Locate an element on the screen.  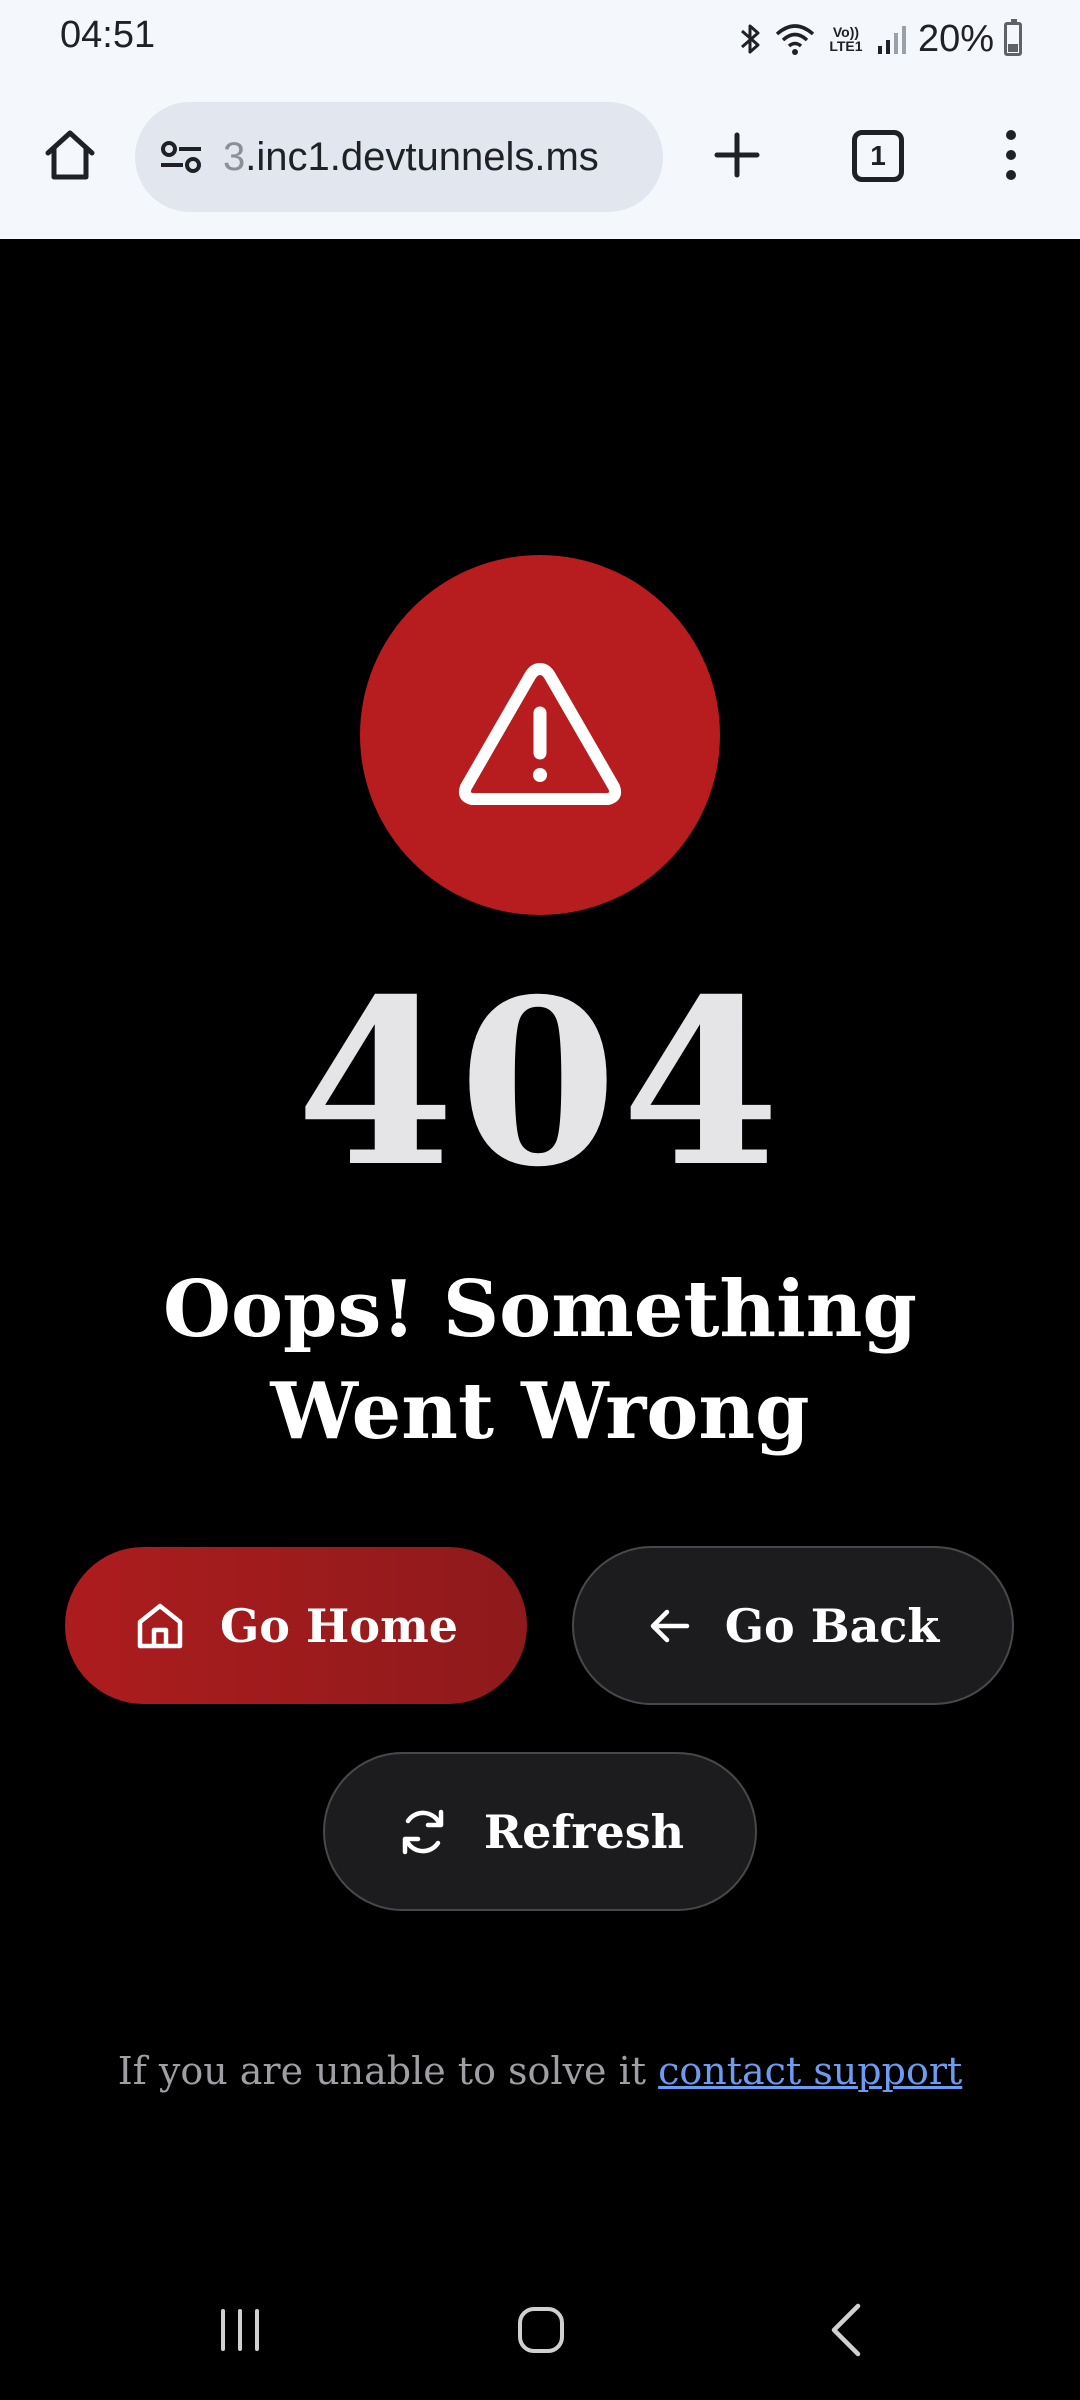
refresh-button: Refresh is located at coordinates (540, 1831).